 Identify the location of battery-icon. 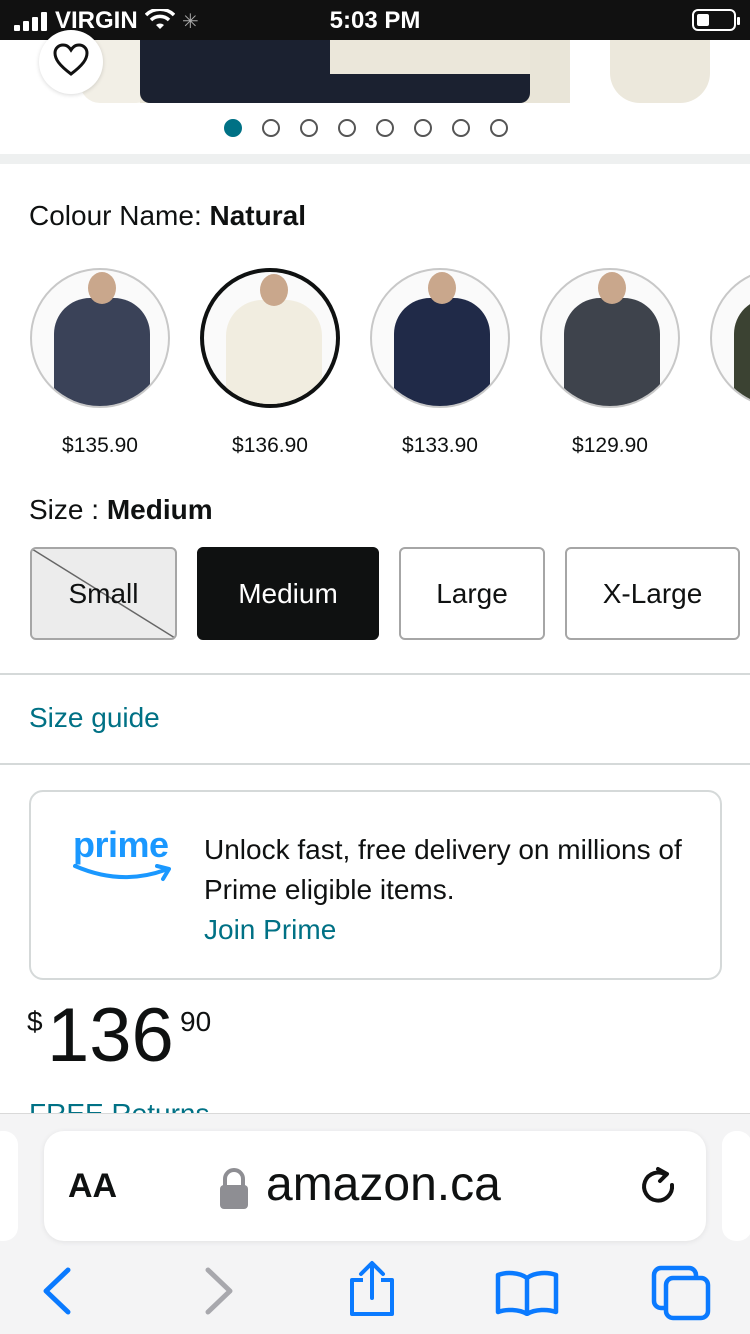
(716, 20).